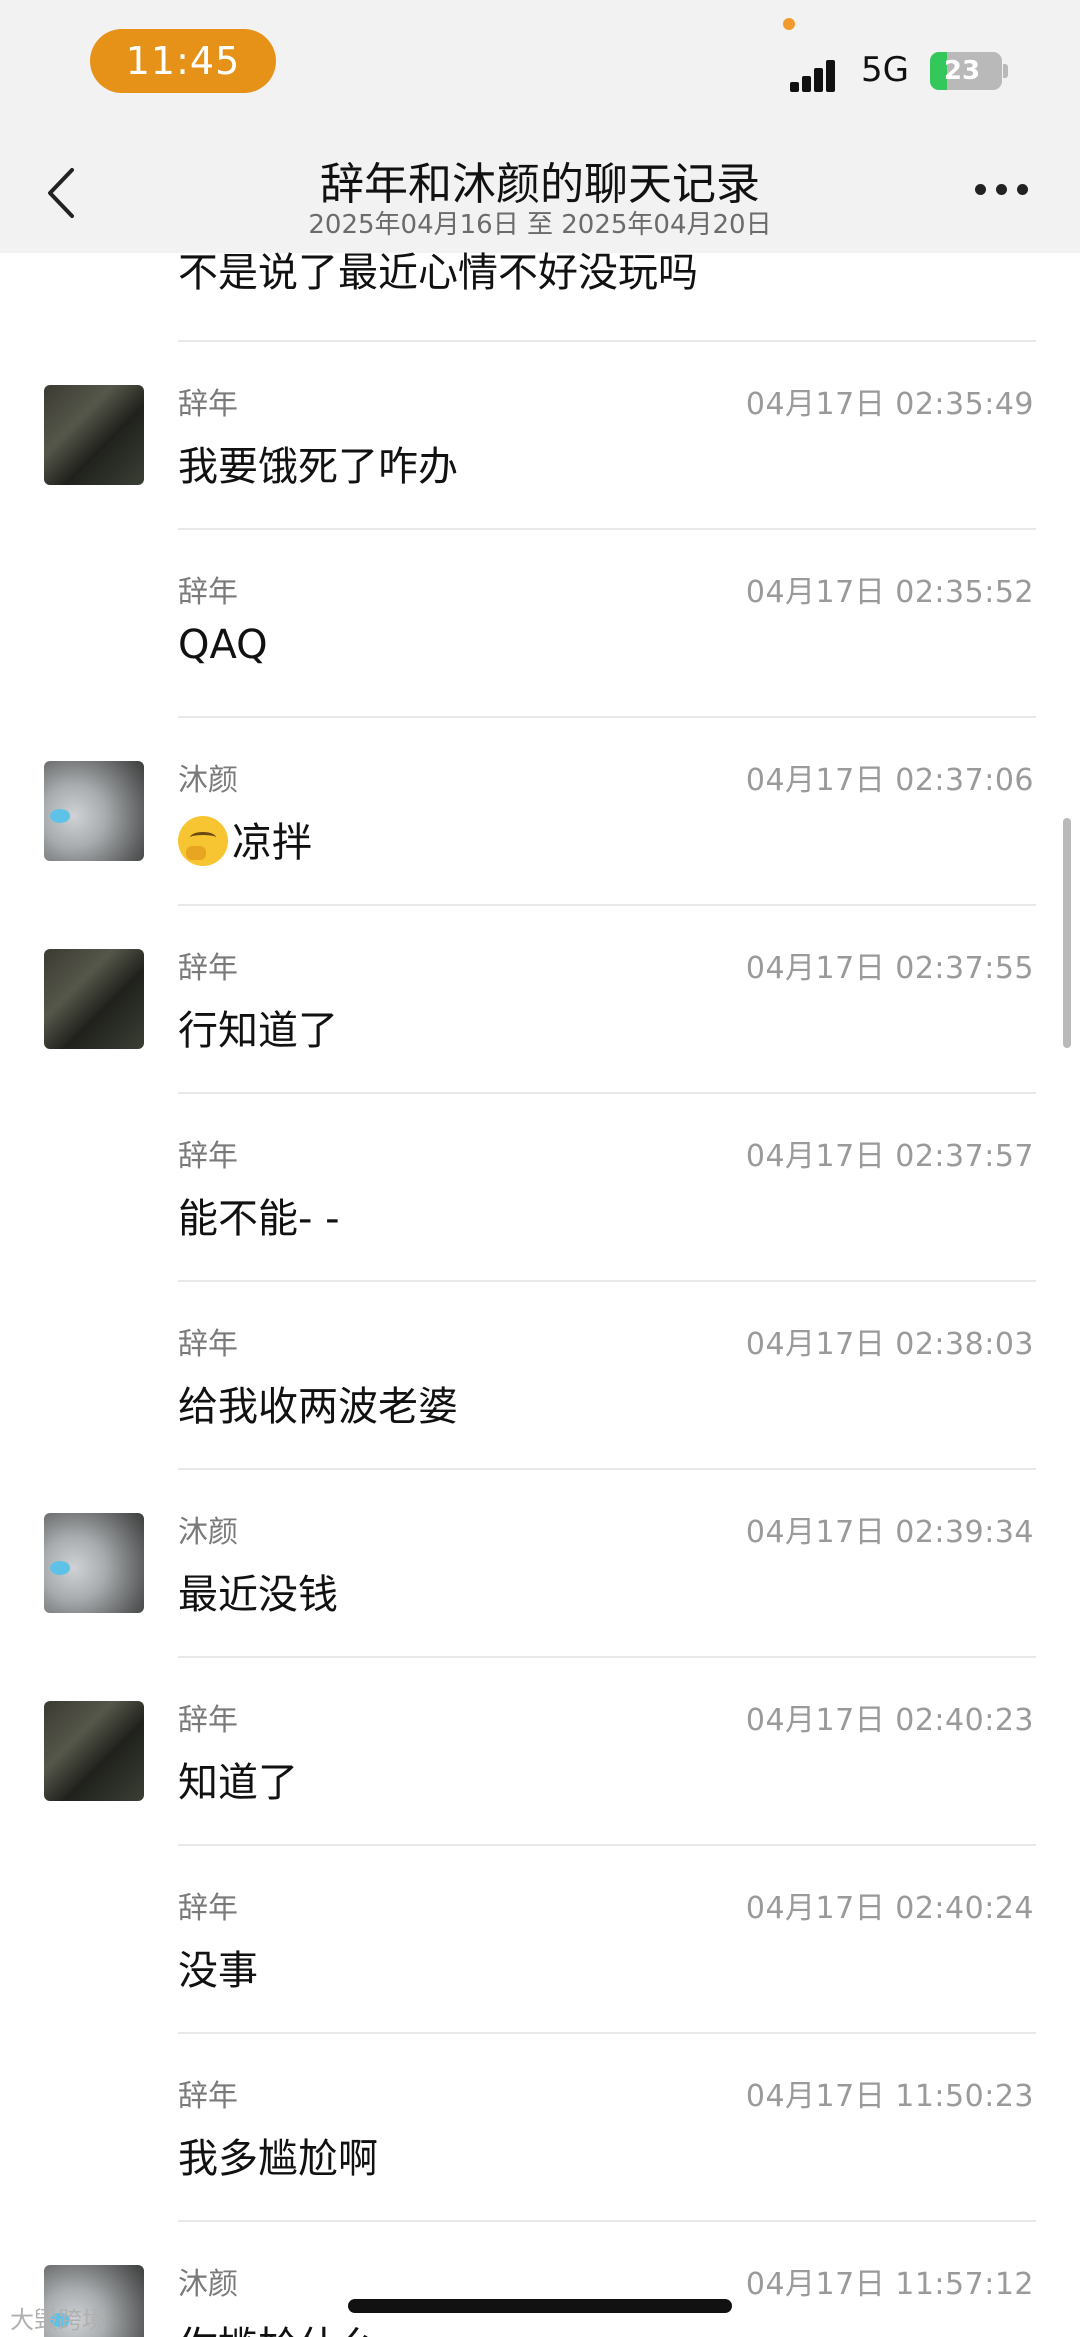  Describe the element at coordinates (272, 843) in the screenshot. I see `message-text: 凉拌` at that location.